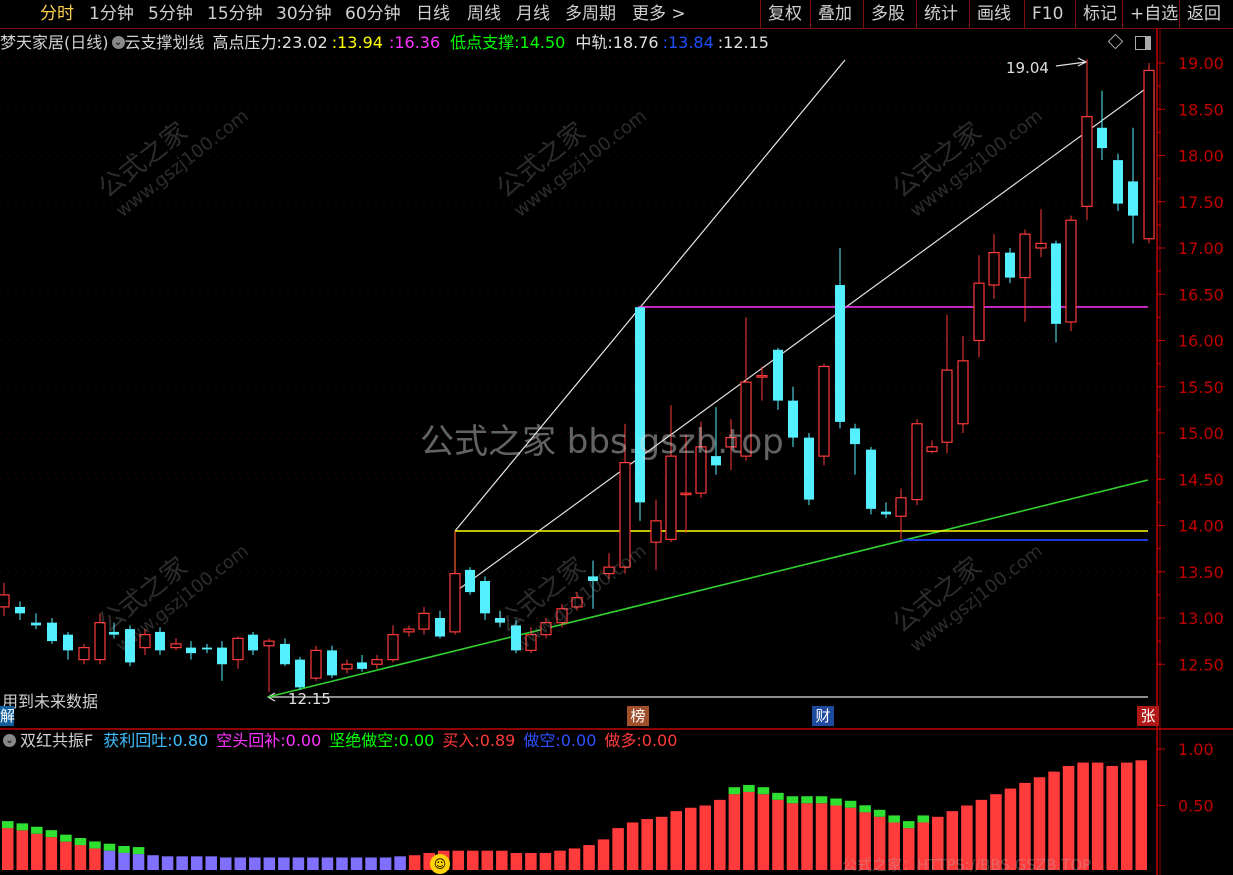  What do you see at coordinates (1201, 526) in the screenshot?
I see `price-tick-label: 14.00` at bounding box center [1201, 526].